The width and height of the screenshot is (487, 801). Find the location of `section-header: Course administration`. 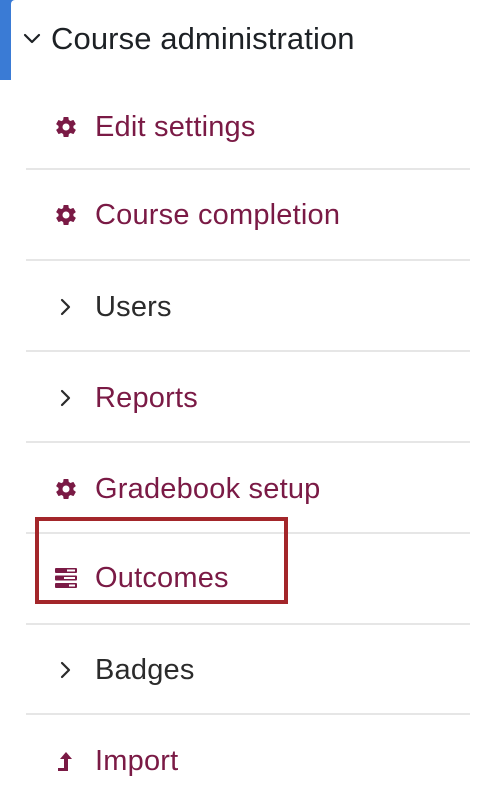

section-header: Course administration is located at coordinates (183, 39).